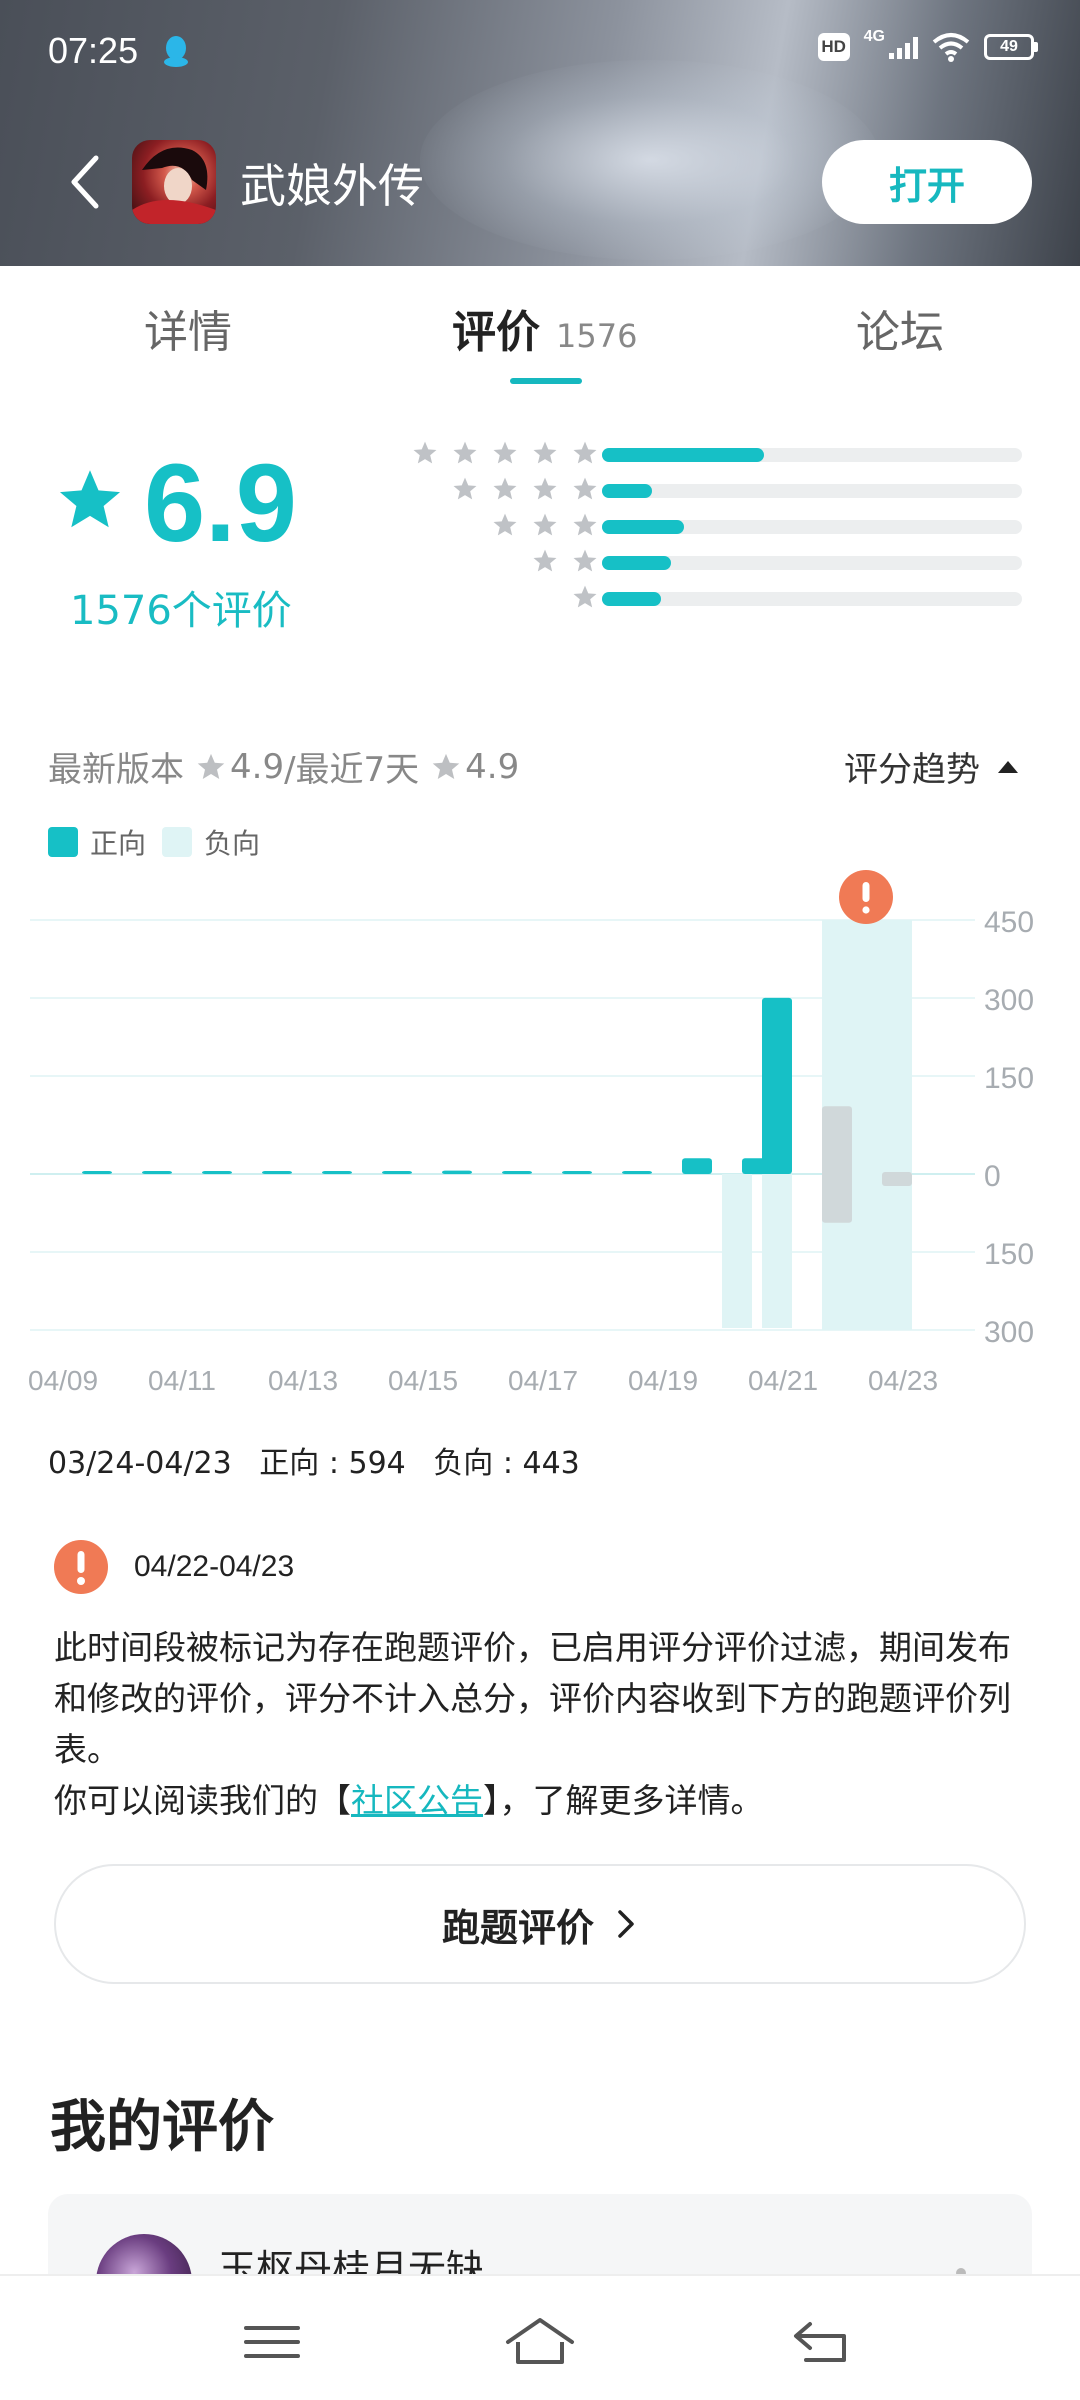 This screenshot has height=2400, width=1080. I want to click on header-background, so click(650, 160).